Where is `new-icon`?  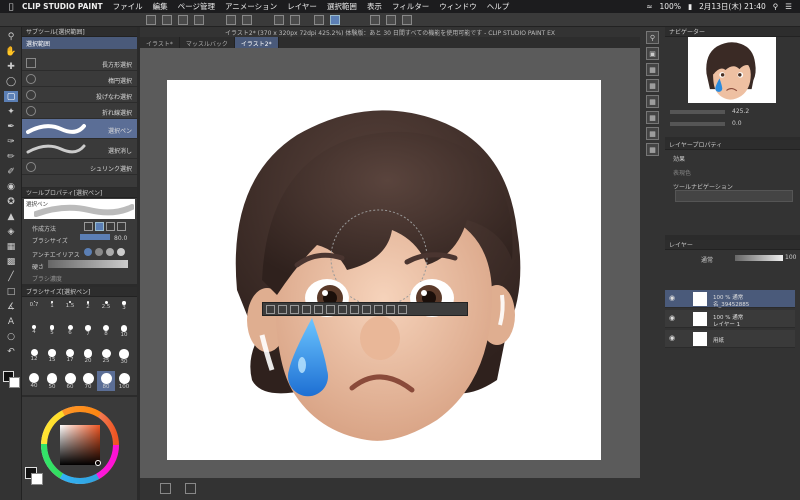 new-icon is located at coordinates (151, 20).